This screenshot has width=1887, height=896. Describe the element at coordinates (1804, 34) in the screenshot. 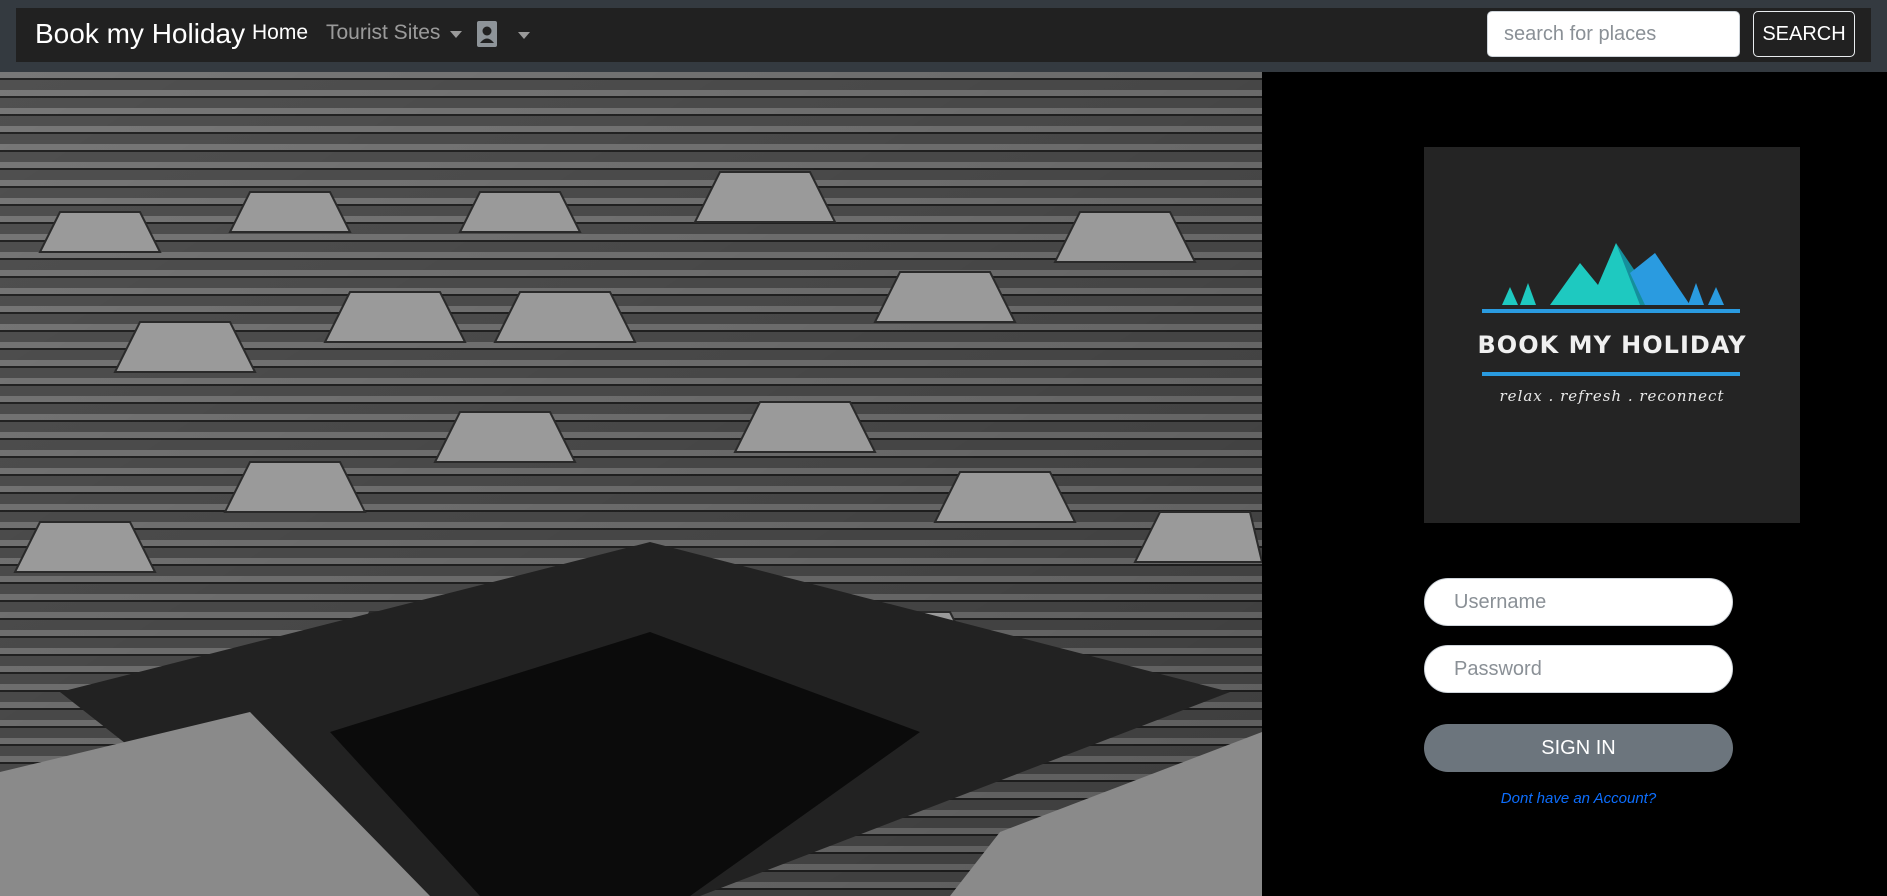

I see `search-button: SEARCH` at that location.